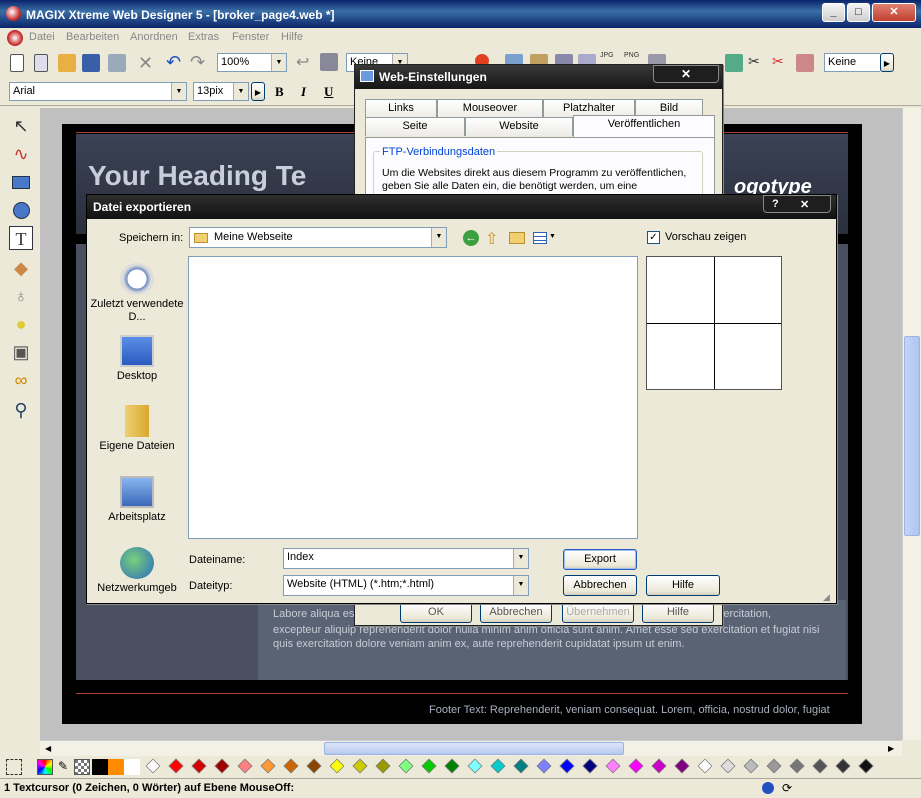  Describe the element at coordinates (67, 63) in the screenshot. I see `open-icon` at that location.